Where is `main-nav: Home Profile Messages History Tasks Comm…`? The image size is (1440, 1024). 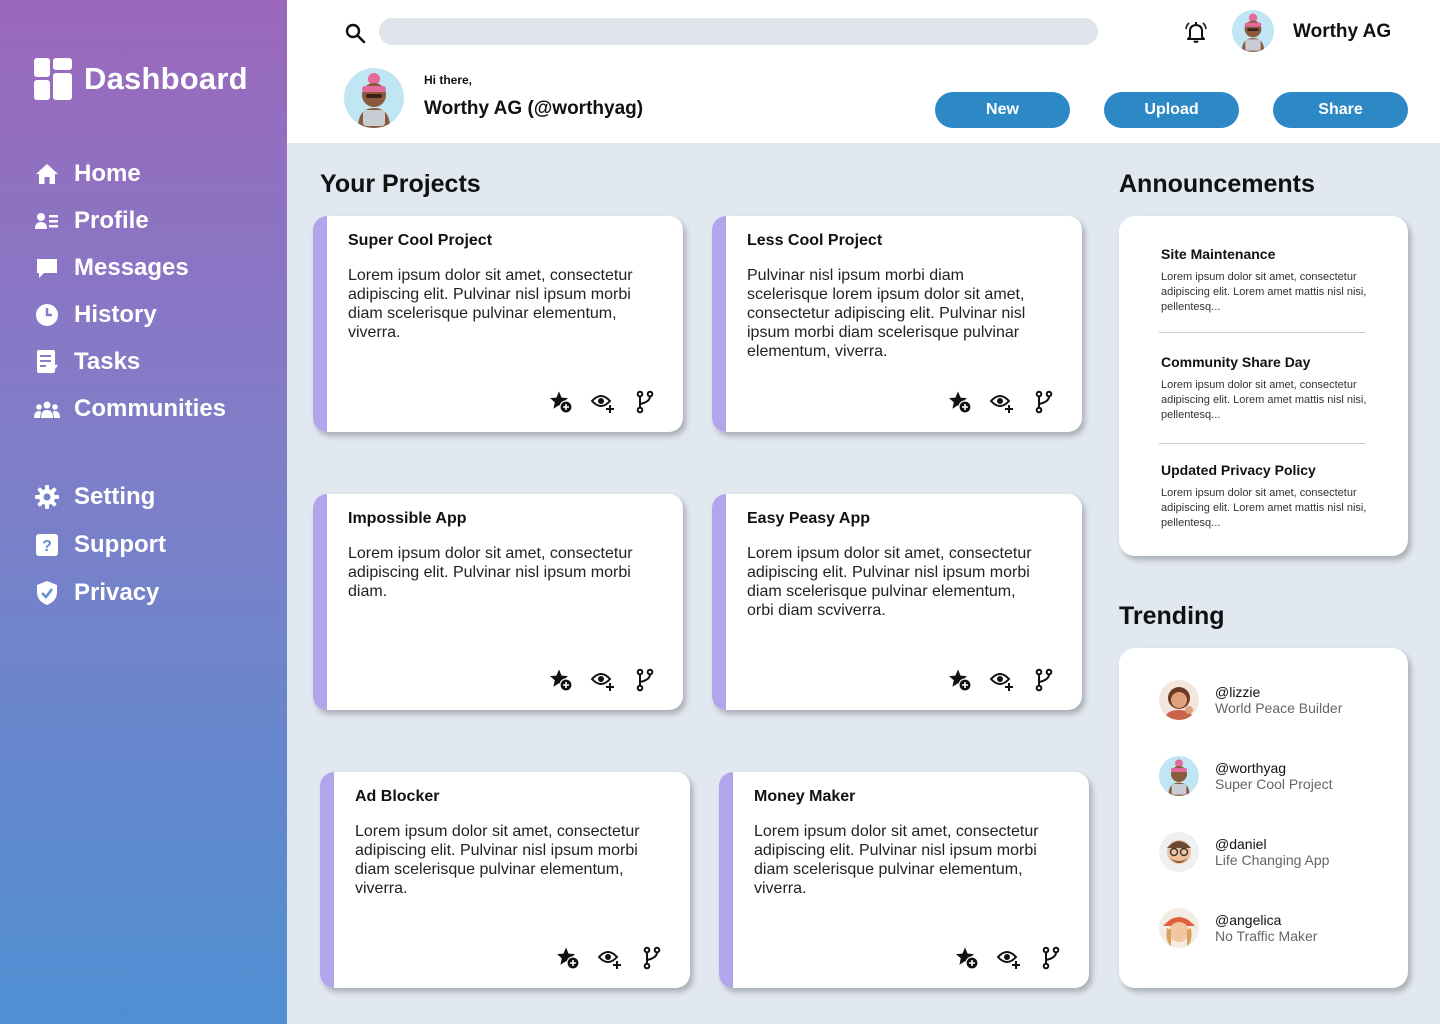
main-nav: Home Profile Messages History Tasks Comm… is located at coordinates (130, 291).